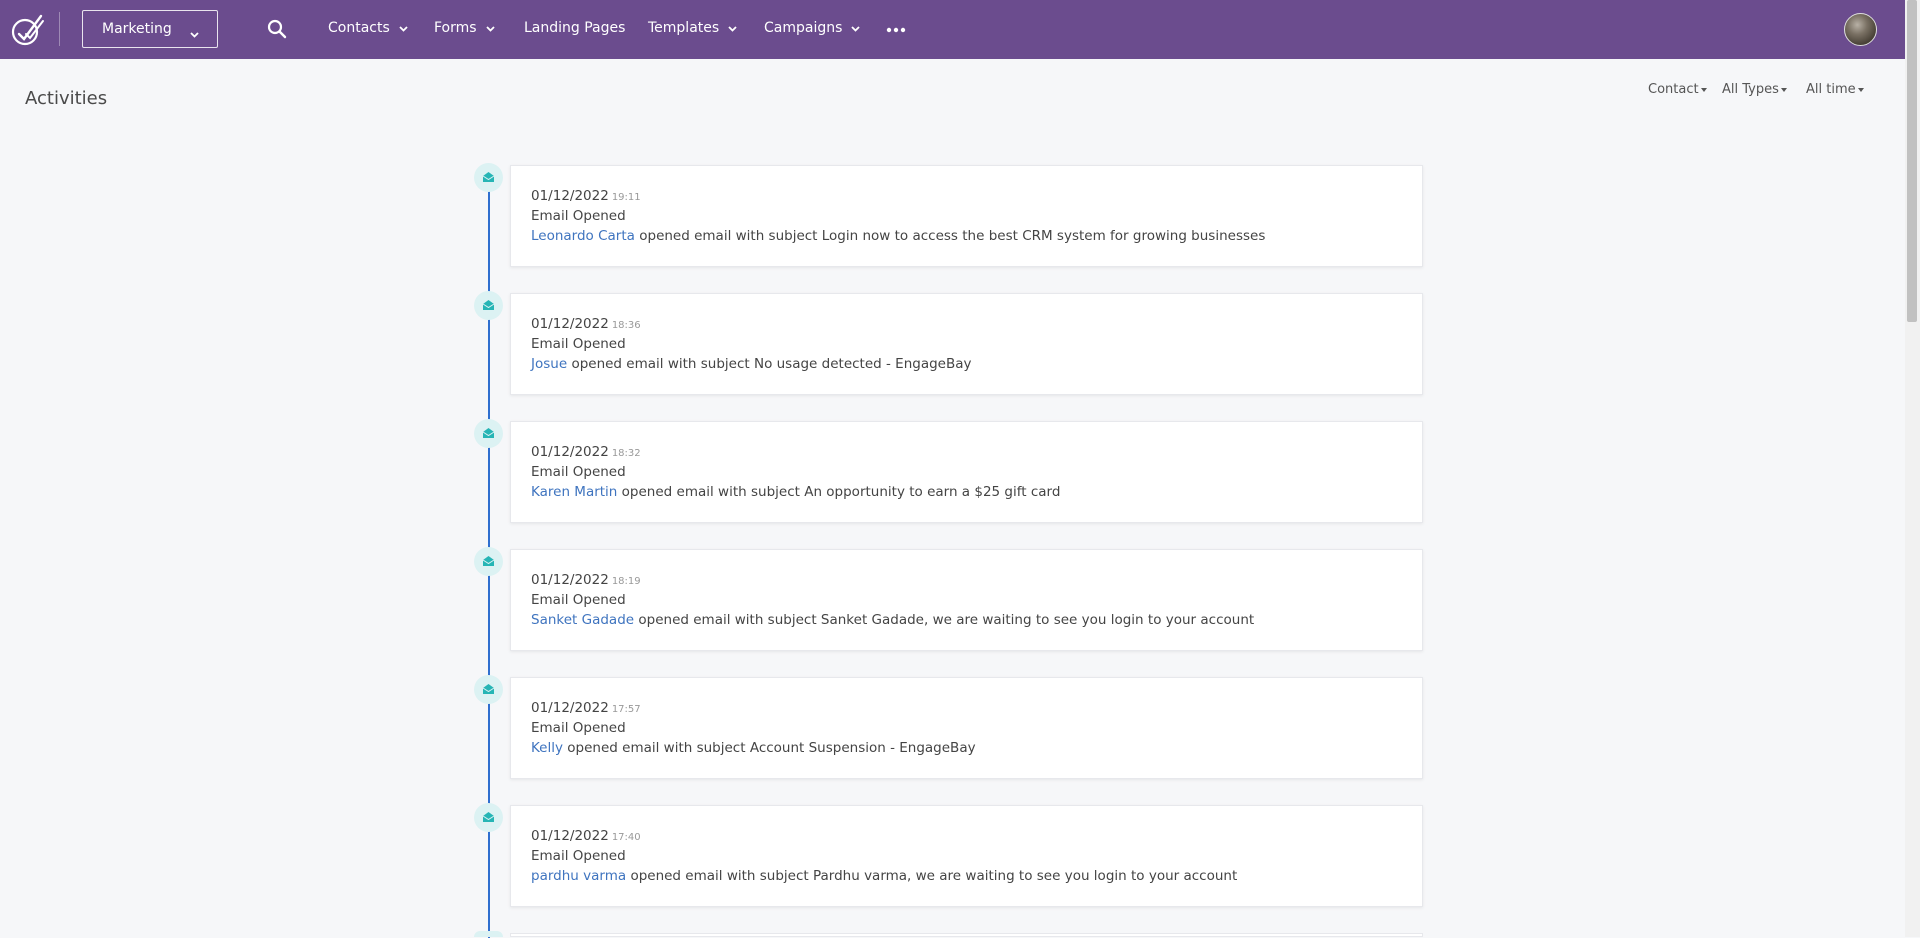 The image size is (1920, 938). What do you see at coordinates (359, 28) in the screenshot?
I see `nav-contacts-label: Contacts` at bounding box center [359, 28].